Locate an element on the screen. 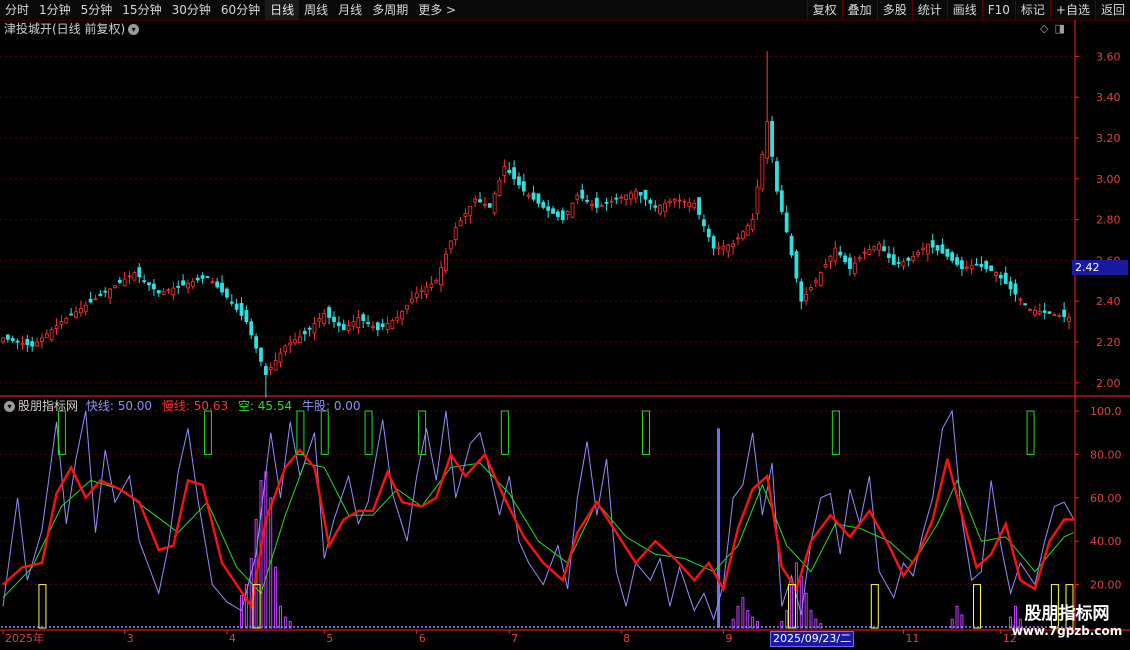 This screenshot has height=650, width=1130. current-price-tag: 2.42 is located at coordinates (1100, 267).